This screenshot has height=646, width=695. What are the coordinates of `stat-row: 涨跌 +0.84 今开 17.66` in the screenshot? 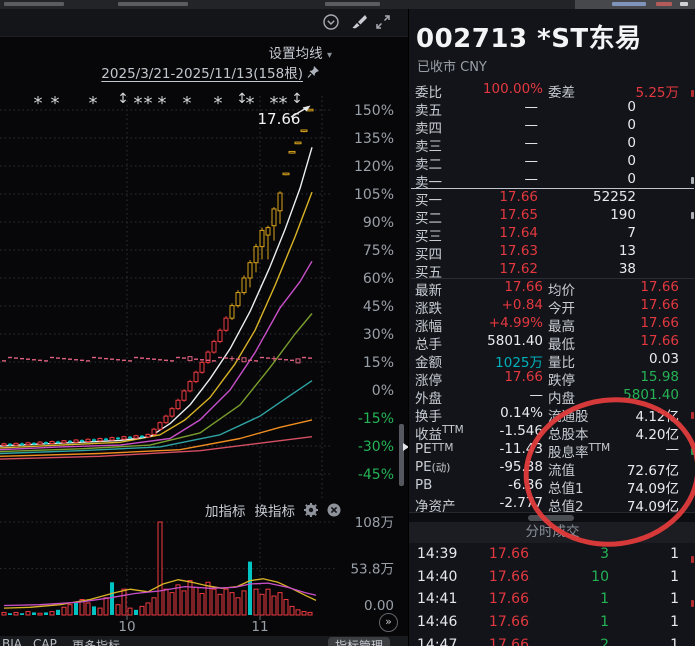 It's located at (547, 307).